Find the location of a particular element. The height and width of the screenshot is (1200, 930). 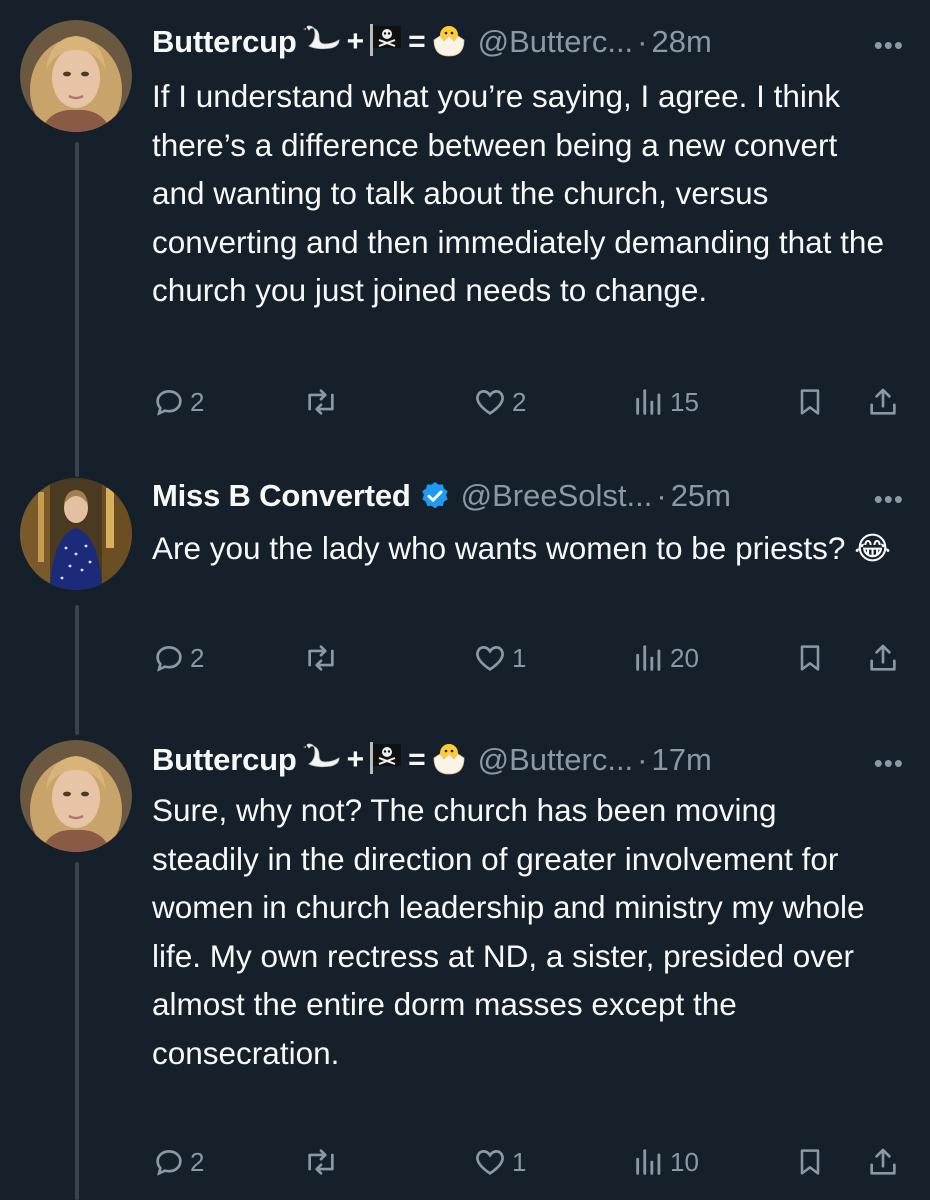

verified-badge-icon is located at coordinates (435, 496).